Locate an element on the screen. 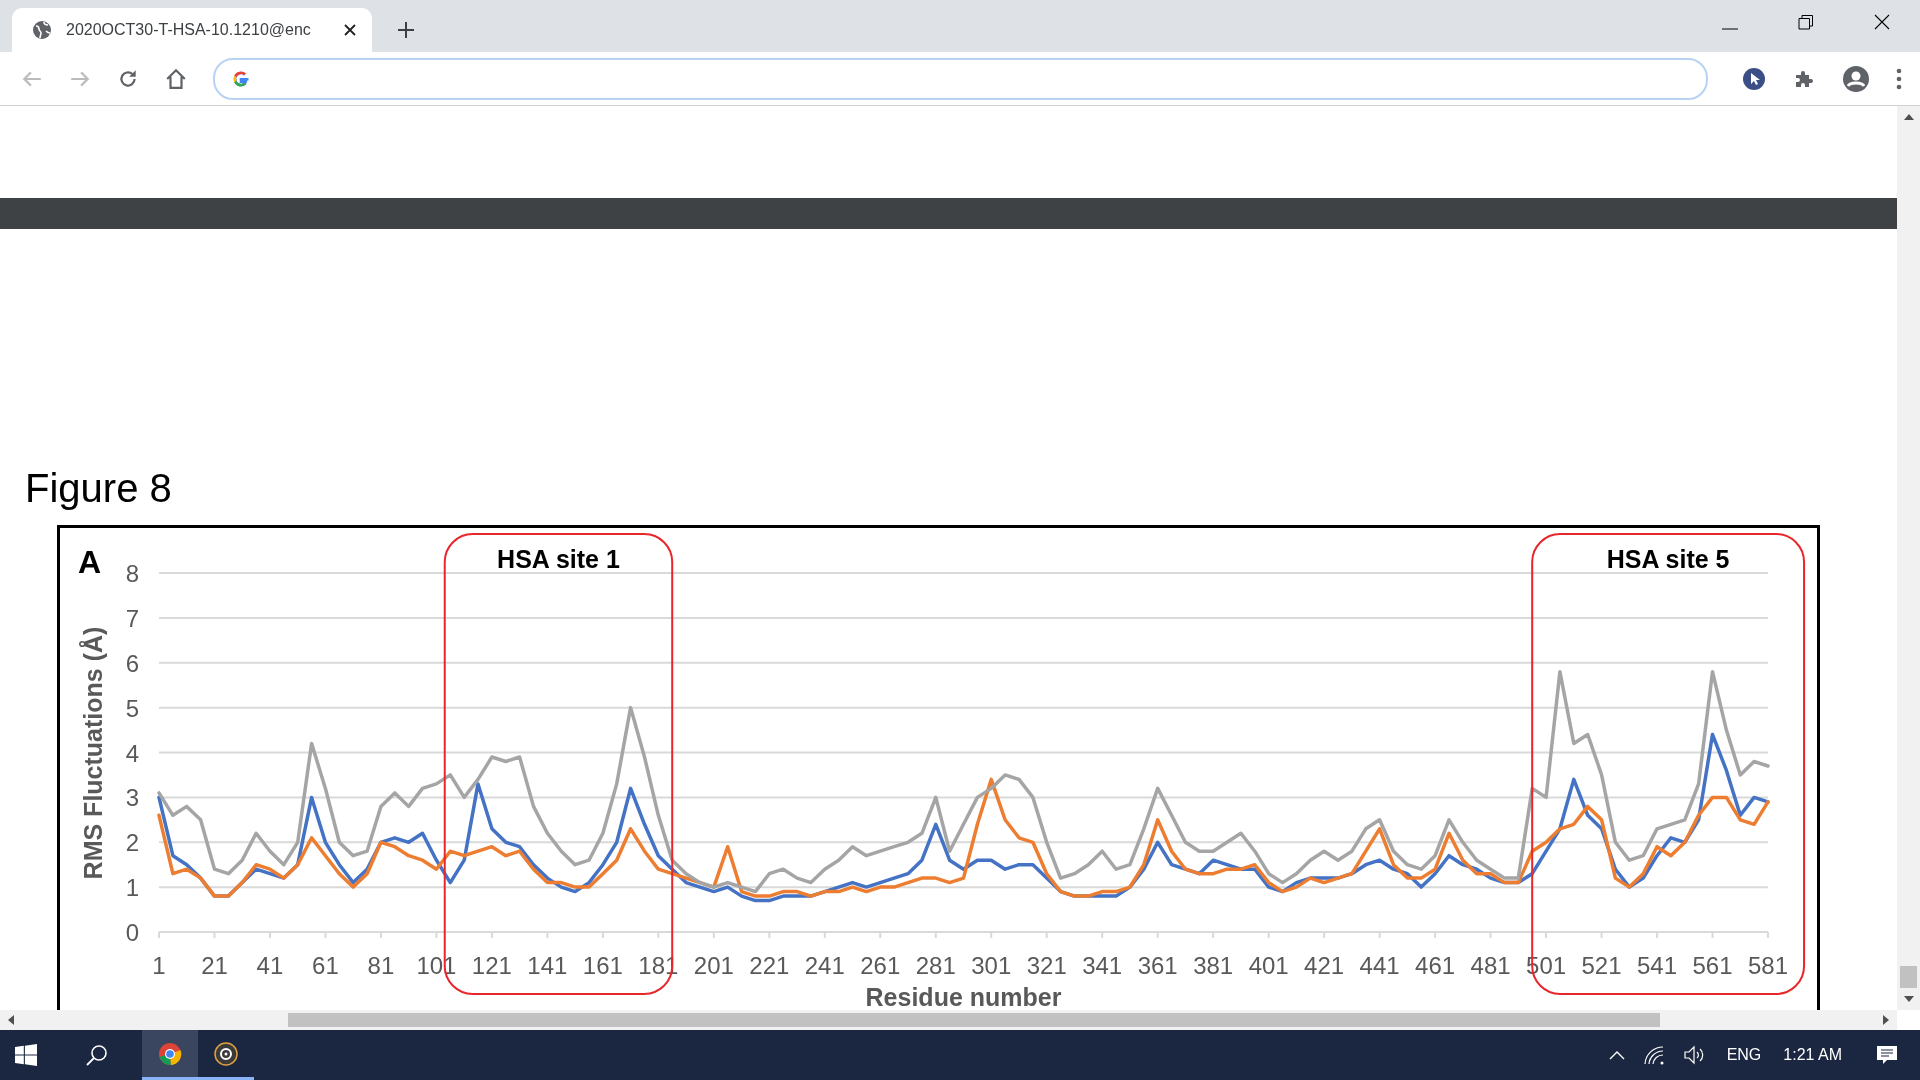  x-tick-label: 461 is located at coordinates (1435, 965).